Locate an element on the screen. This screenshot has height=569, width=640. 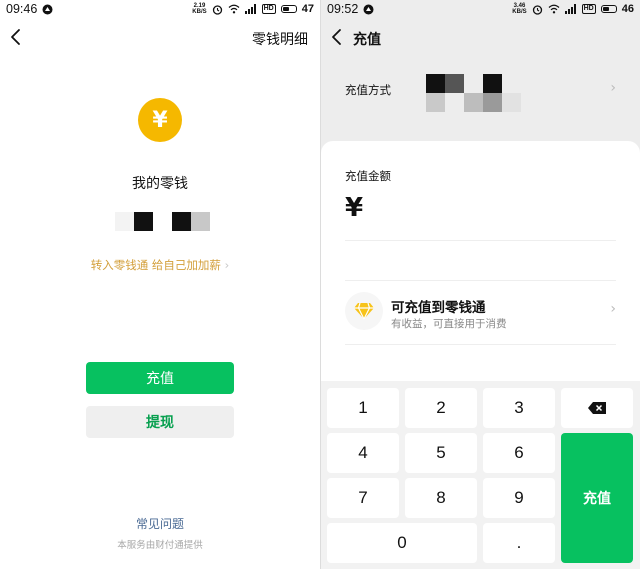
confirm-recharge-button: 充值 is located at coordinates (597, 498).